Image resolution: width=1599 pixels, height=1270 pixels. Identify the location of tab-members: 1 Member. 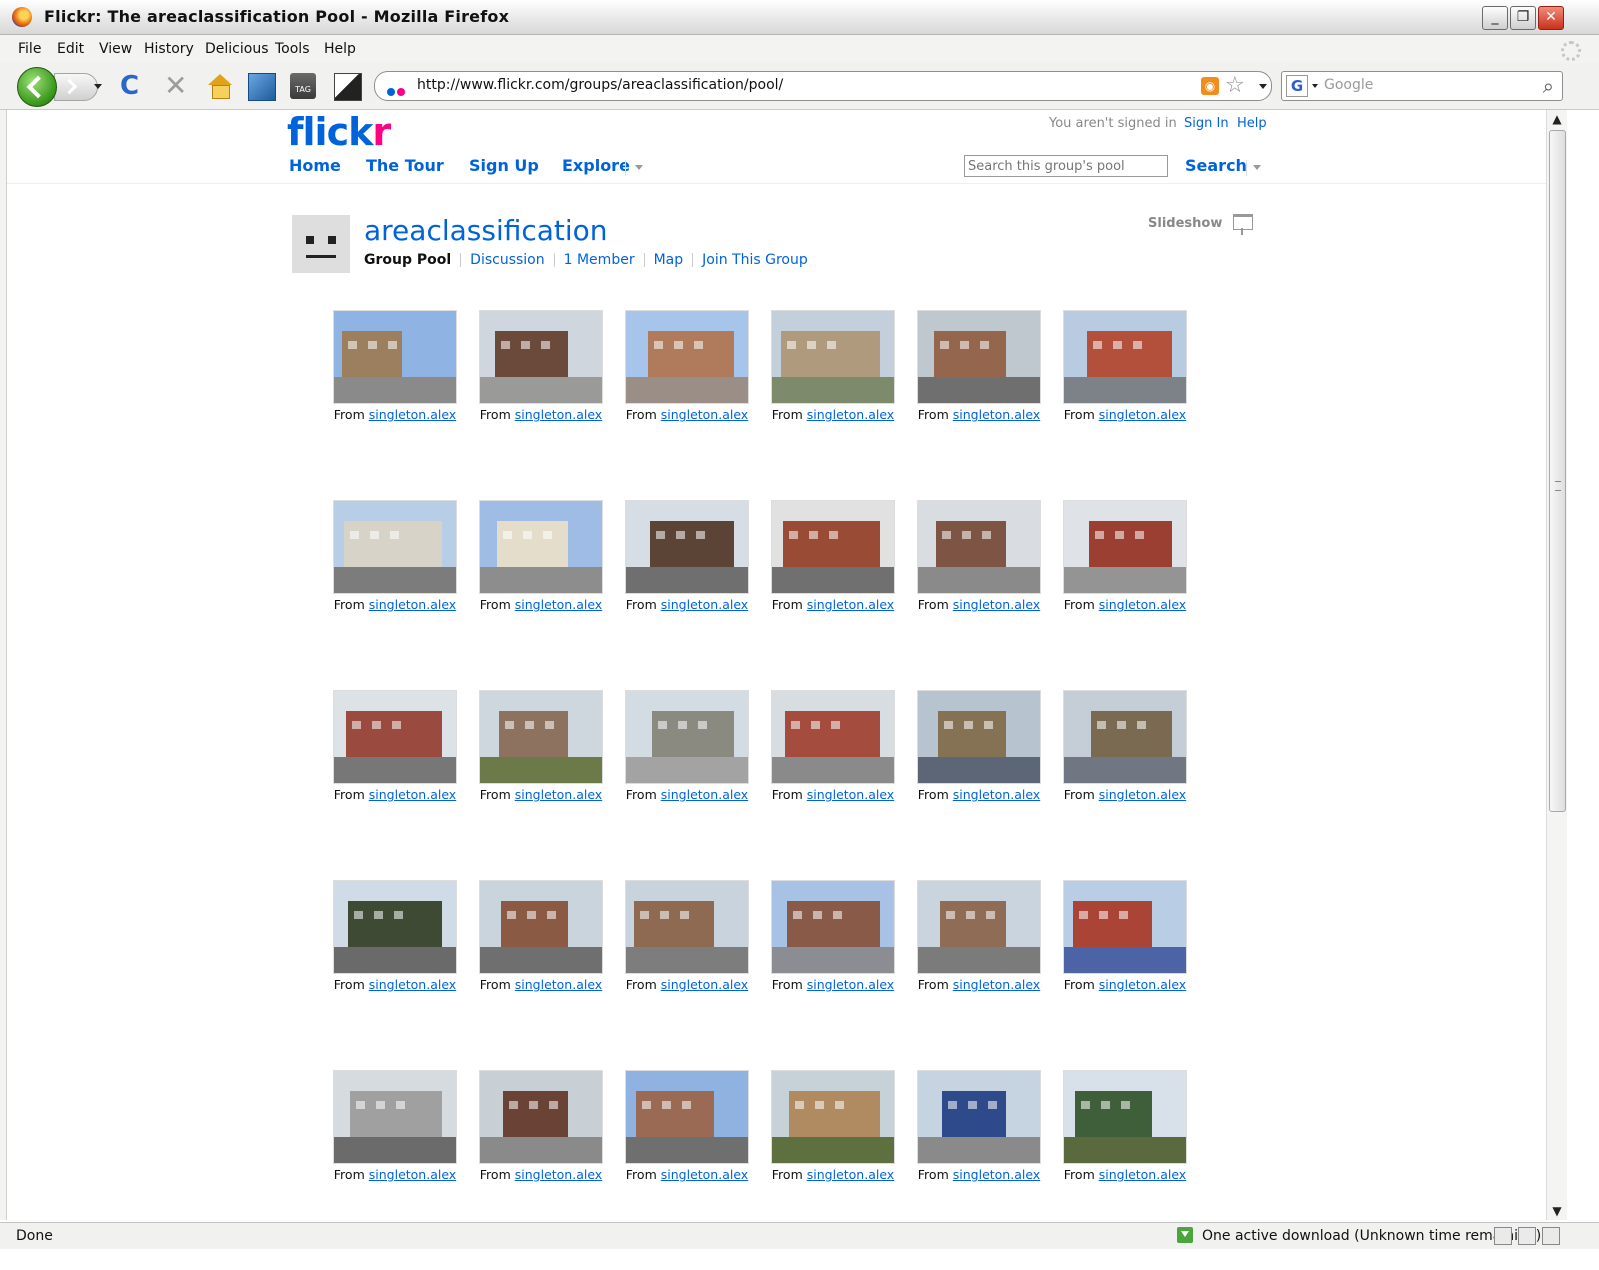
(599, 260).